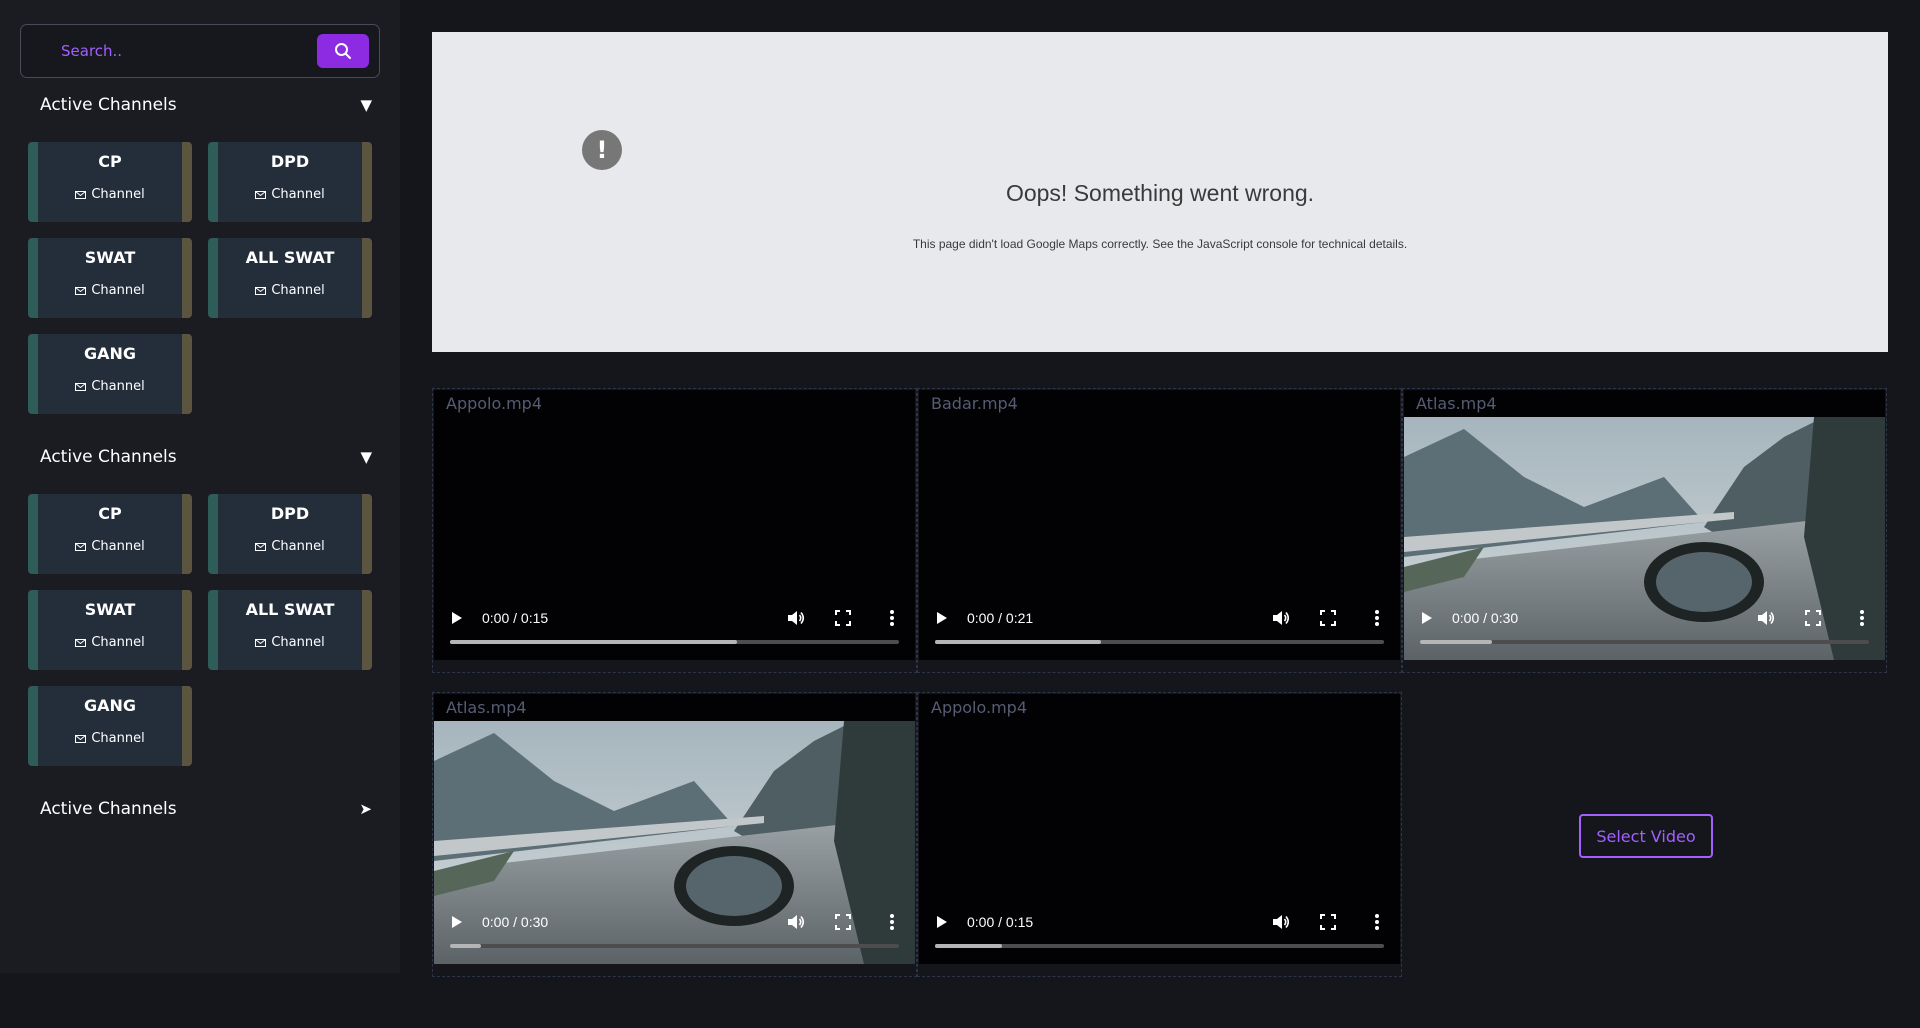 Image resolution: width=1920 pixels, height=1028 pixels. What do you see at coordinates (494, 403) in the screenshot?
I see `video-filename: Appolo.mp4` at bounding box center [494, 403].